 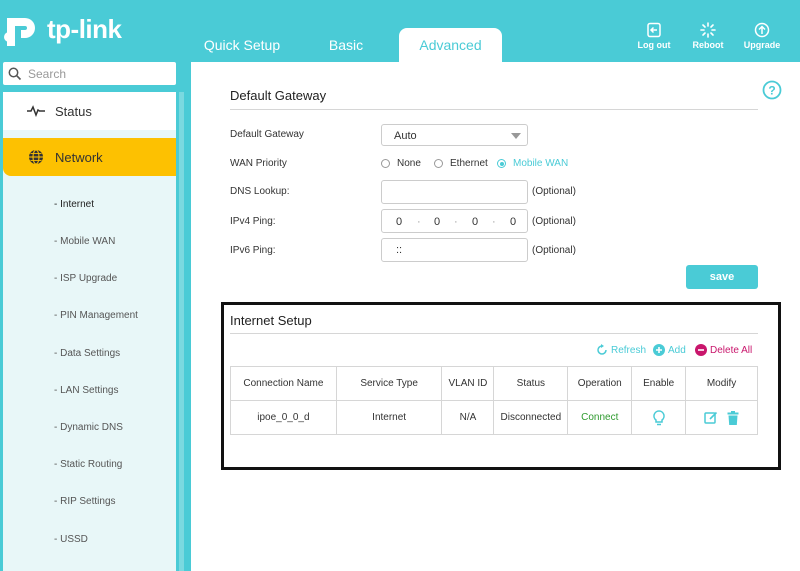 What do you see at coordinates (531, 417) in the screenshot?
I see `status-cell: Disconnected` at bounding box center [531, 417].